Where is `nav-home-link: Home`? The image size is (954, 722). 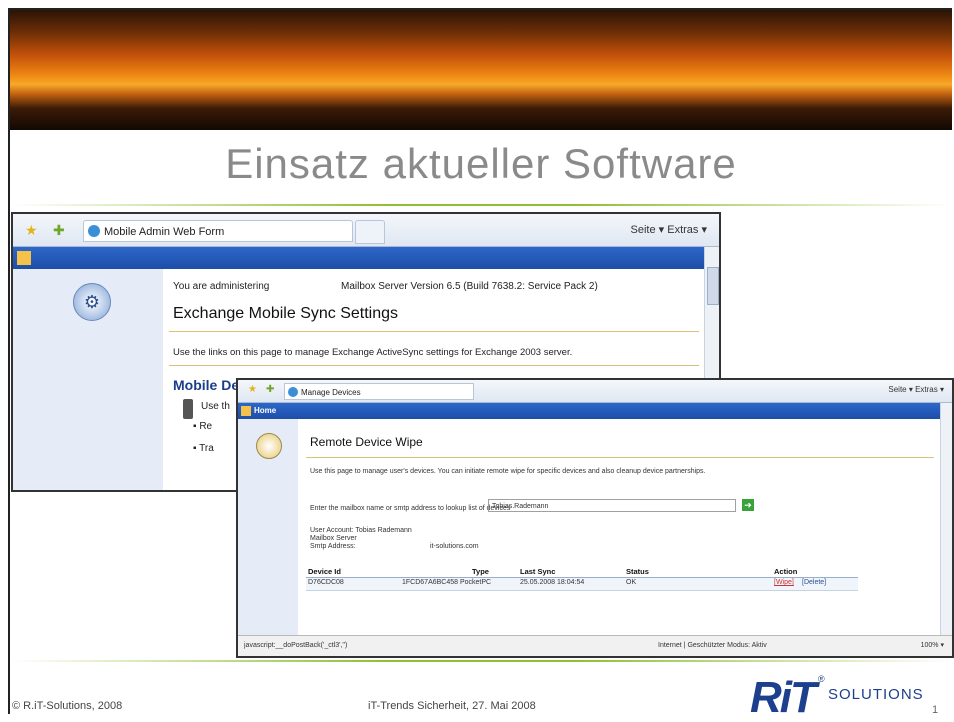
nav-home-link: Home is located at coordinates (265, 410).